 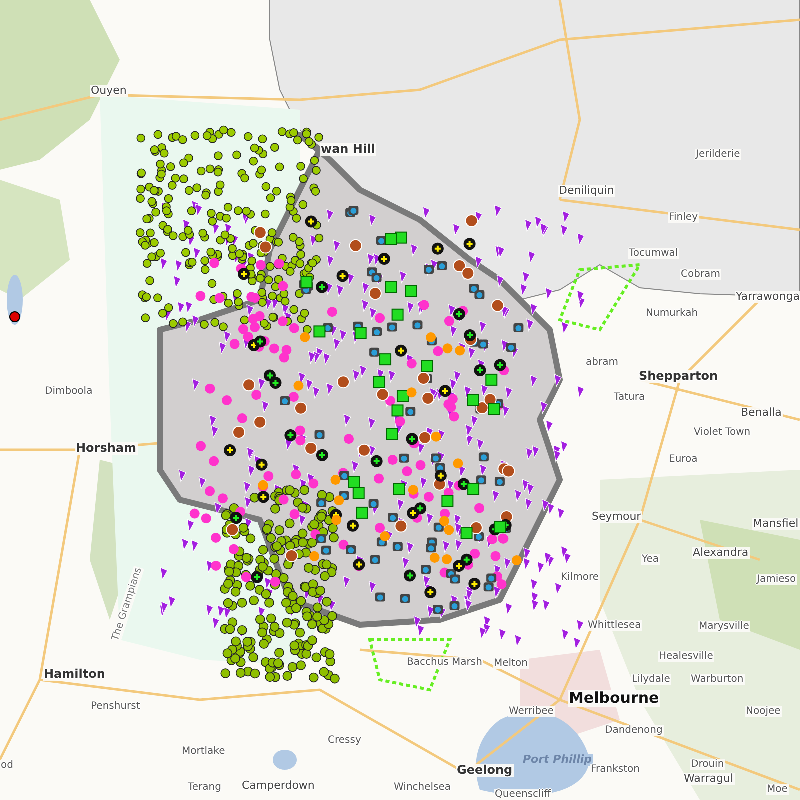 I want to click on place-label: Queenscliff, so click(x=523, y=794).